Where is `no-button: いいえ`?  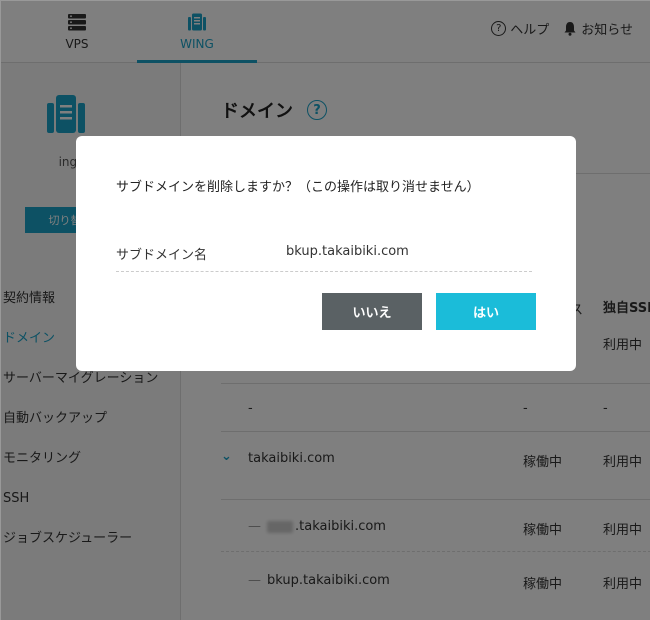
no-button: いいえ is located at coordinates (372, 311).